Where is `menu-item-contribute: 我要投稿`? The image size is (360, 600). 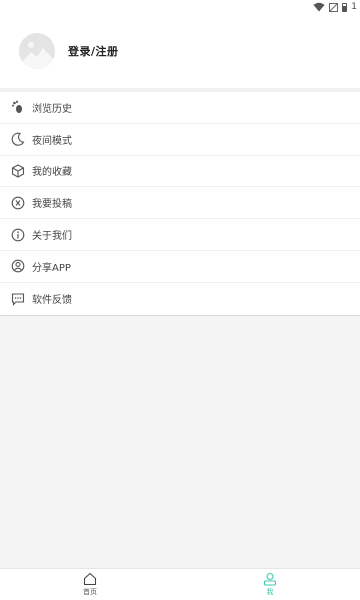 menu-item-contribute: 我要投稿 is located at coordinates (180, 203).